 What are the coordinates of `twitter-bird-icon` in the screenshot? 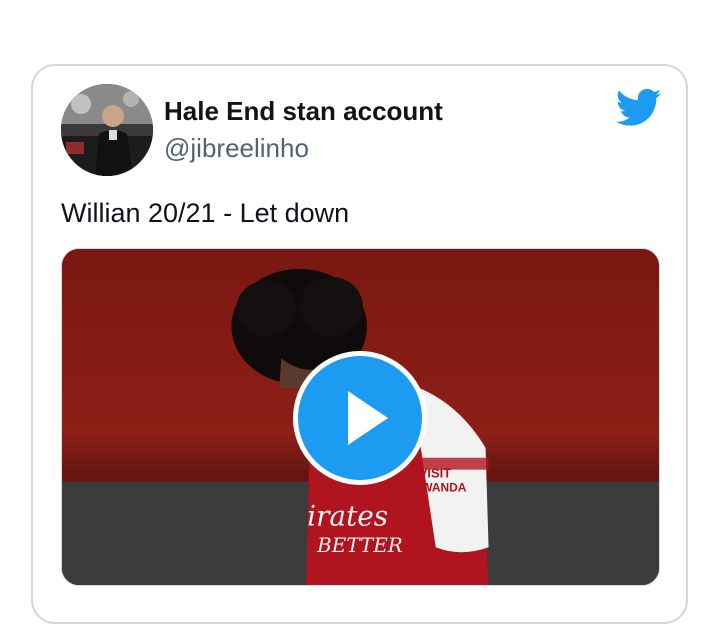 It's located at (638, 108).